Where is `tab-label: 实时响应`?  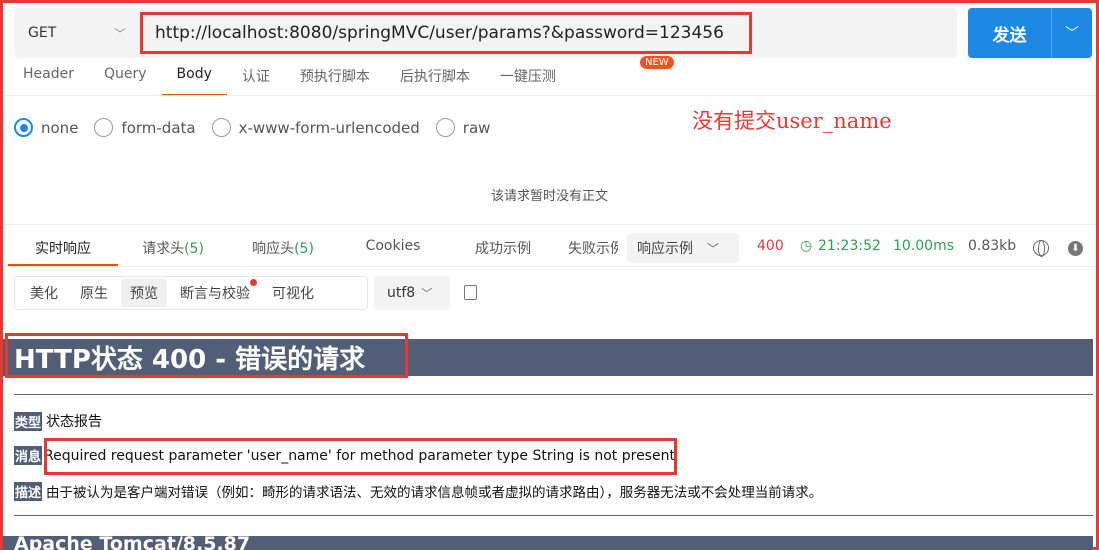
tab-label: 实时响应 is located at coordinates (63, 249).